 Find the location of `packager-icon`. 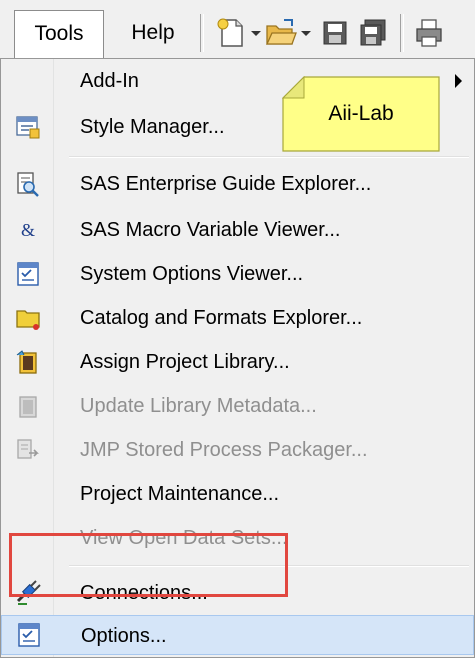

packager-icon is located at coordinates (28, 450).